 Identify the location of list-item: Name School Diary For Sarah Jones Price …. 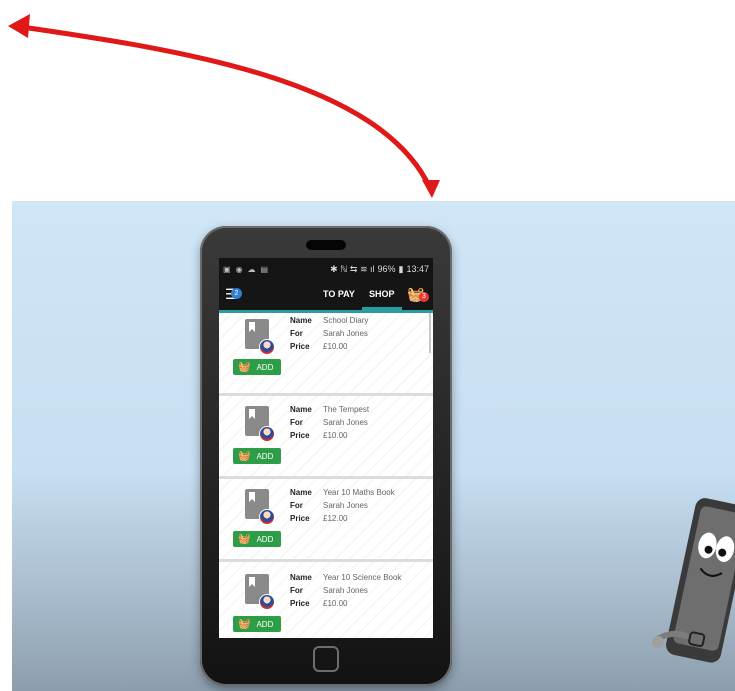
(326, 354).